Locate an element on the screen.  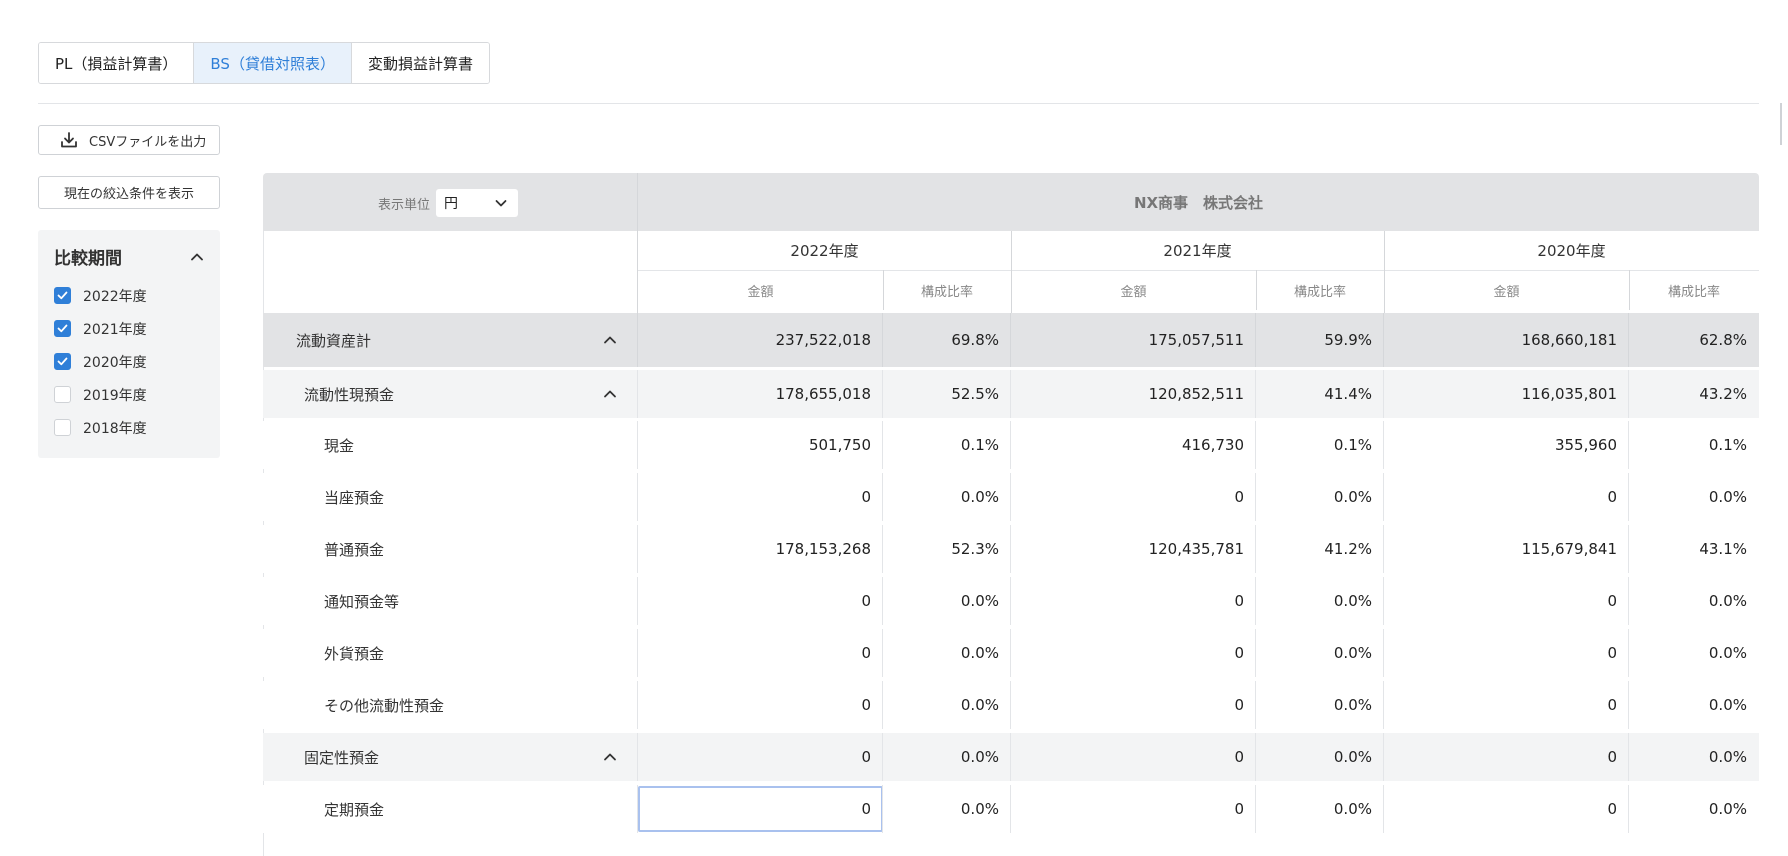
ratio-cell: 0.1% is located at coordinates (1352, 445).